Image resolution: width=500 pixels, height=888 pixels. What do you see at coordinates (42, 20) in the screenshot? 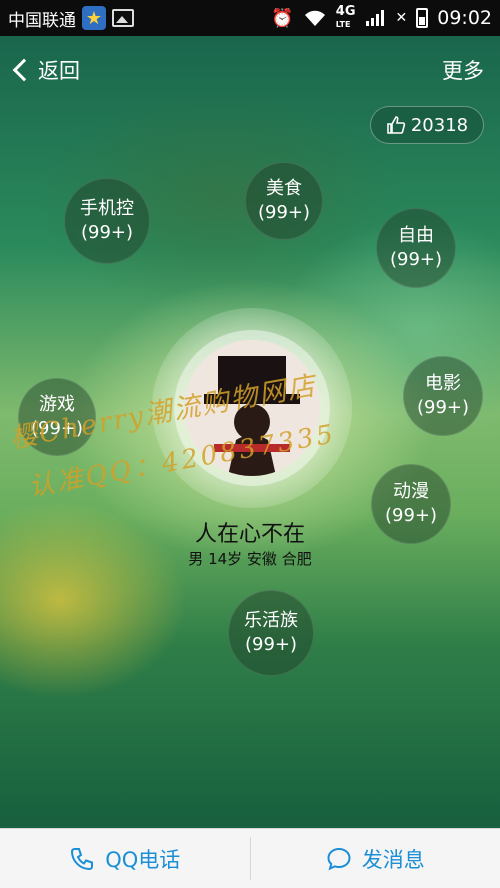
I see `carrier-name: 中国联通` at bounding box center [42, 20].